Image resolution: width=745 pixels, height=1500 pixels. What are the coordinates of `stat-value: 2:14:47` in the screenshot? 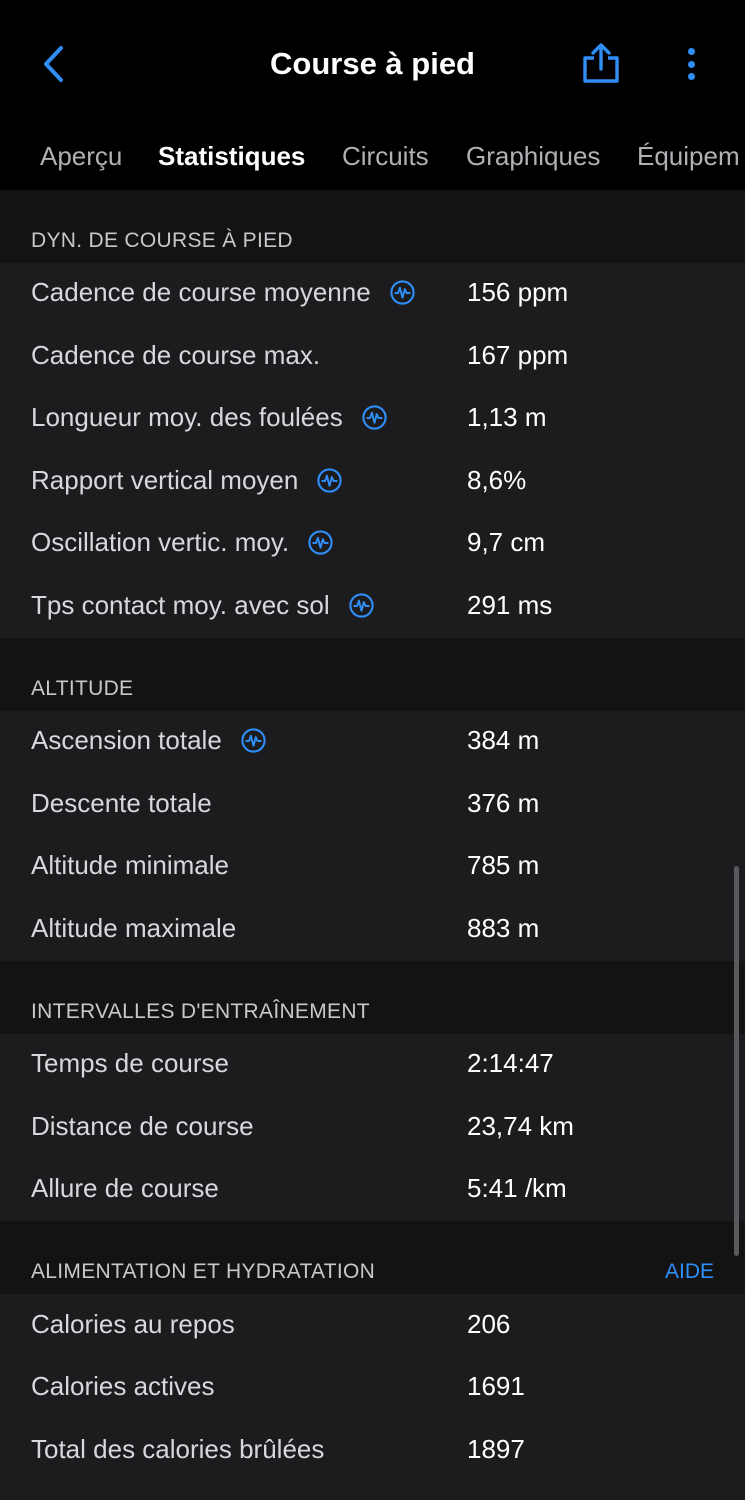 It's located at (510, 1063).